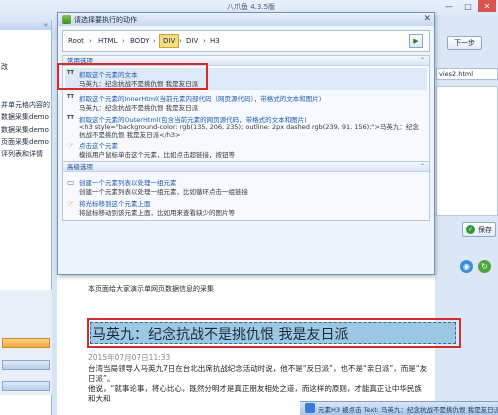 The image size is (498, 415). Describe the element at coordinates (76, 41) in the screenshot. I see `breadcrumb-root: Root` at that location.